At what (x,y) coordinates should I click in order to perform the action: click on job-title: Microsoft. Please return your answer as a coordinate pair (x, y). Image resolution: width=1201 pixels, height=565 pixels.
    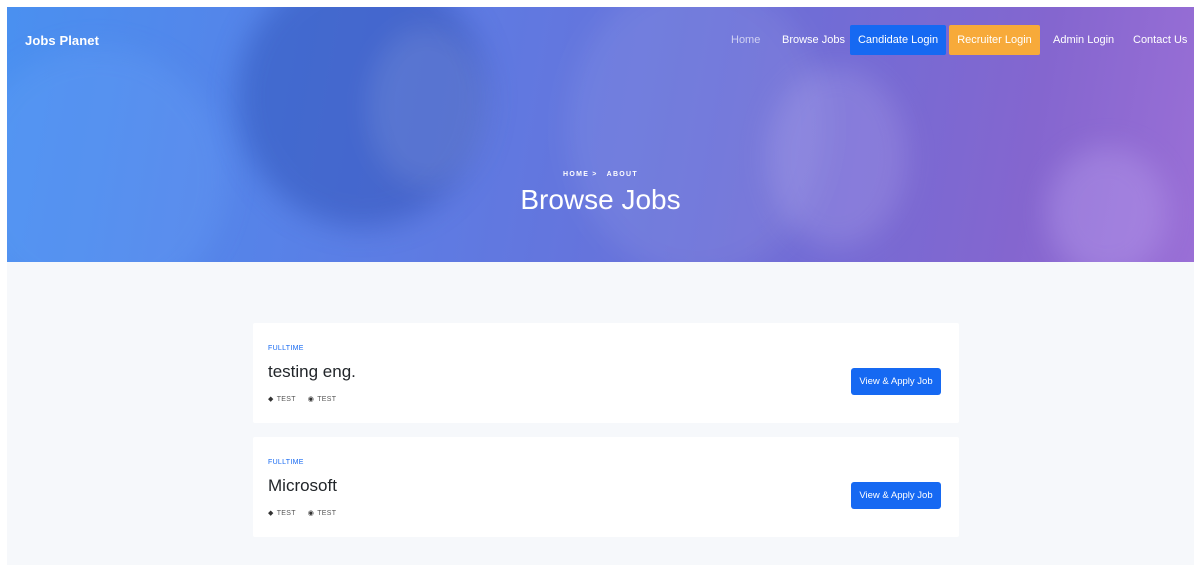
    Looking at the image, I should click on (302, 486).